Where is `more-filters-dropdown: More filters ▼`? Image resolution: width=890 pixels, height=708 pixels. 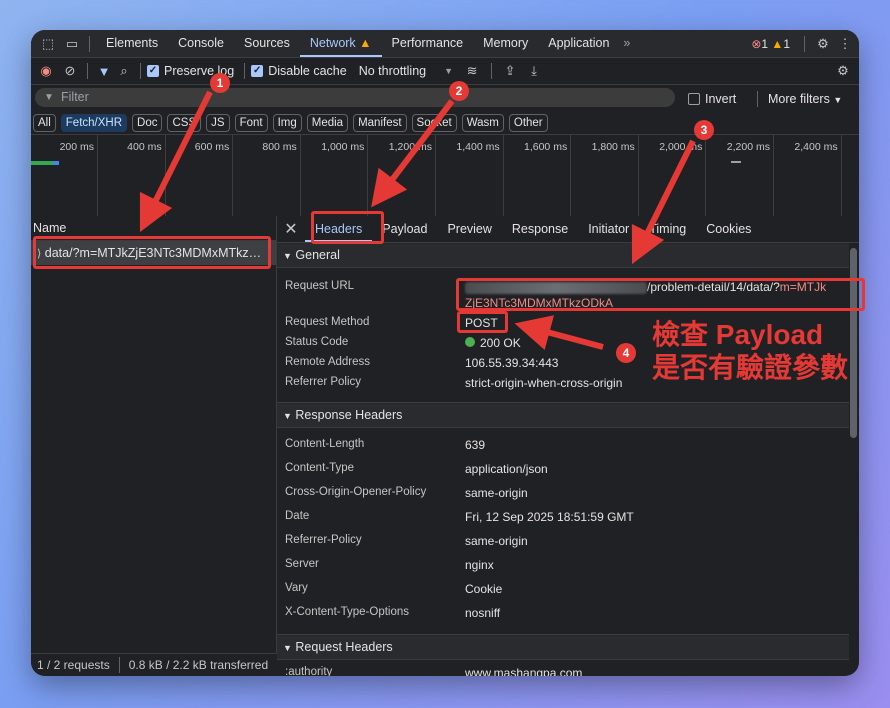 more-filters-dropdown: More filters ▼ is located at coordinates (805, 99).